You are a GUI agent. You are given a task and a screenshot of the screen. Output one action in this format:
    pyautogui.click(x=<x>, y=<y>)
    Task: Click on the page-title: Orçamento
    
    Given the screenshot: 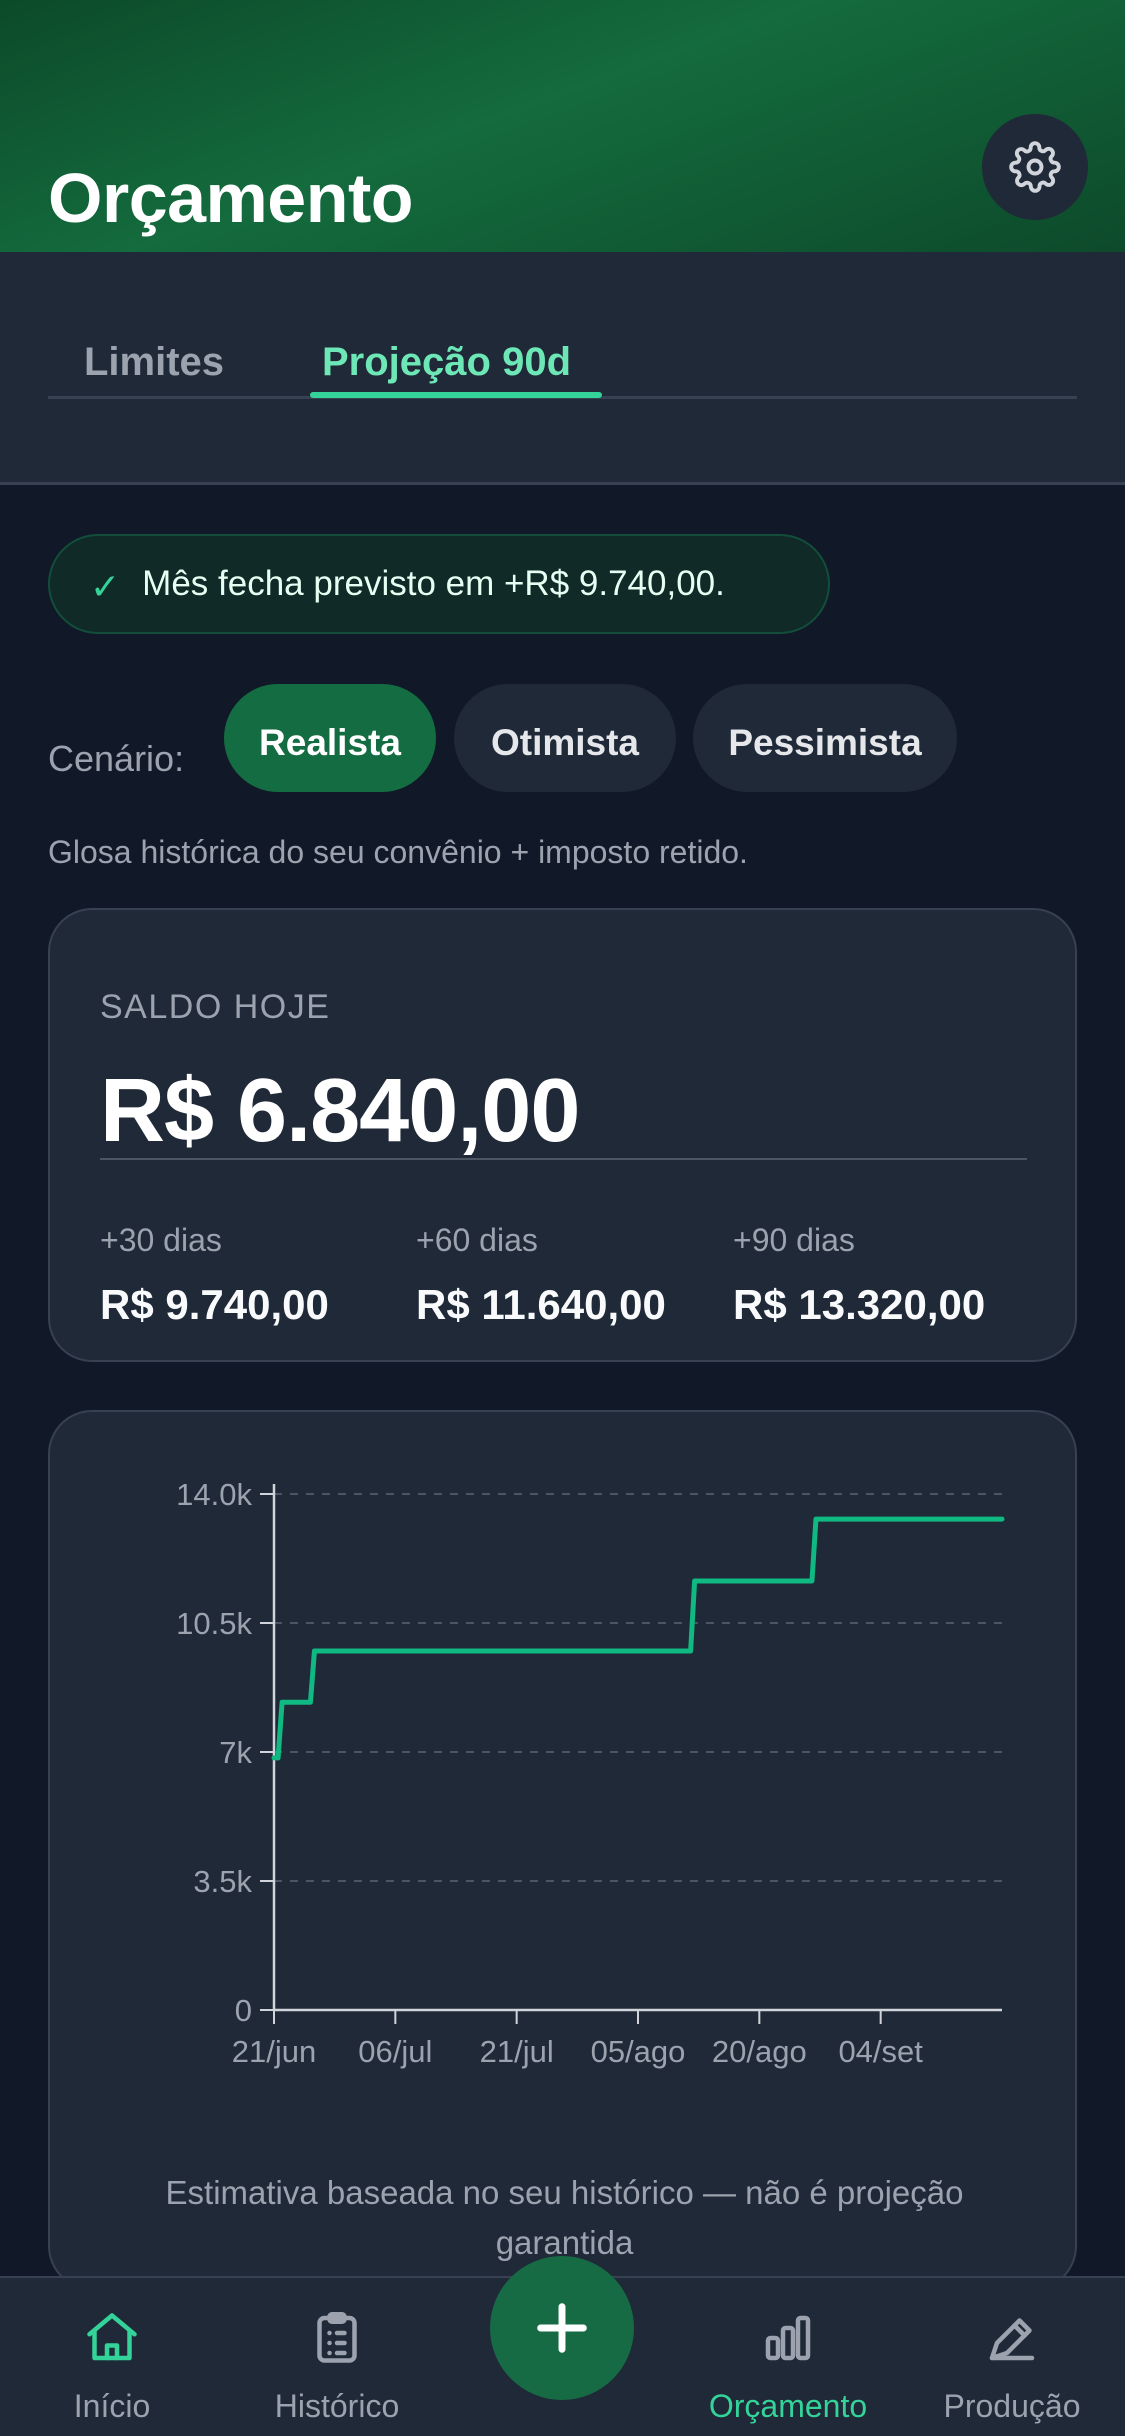 What is the action you would take?
    pyautogui.click(x=231, y=198)
    